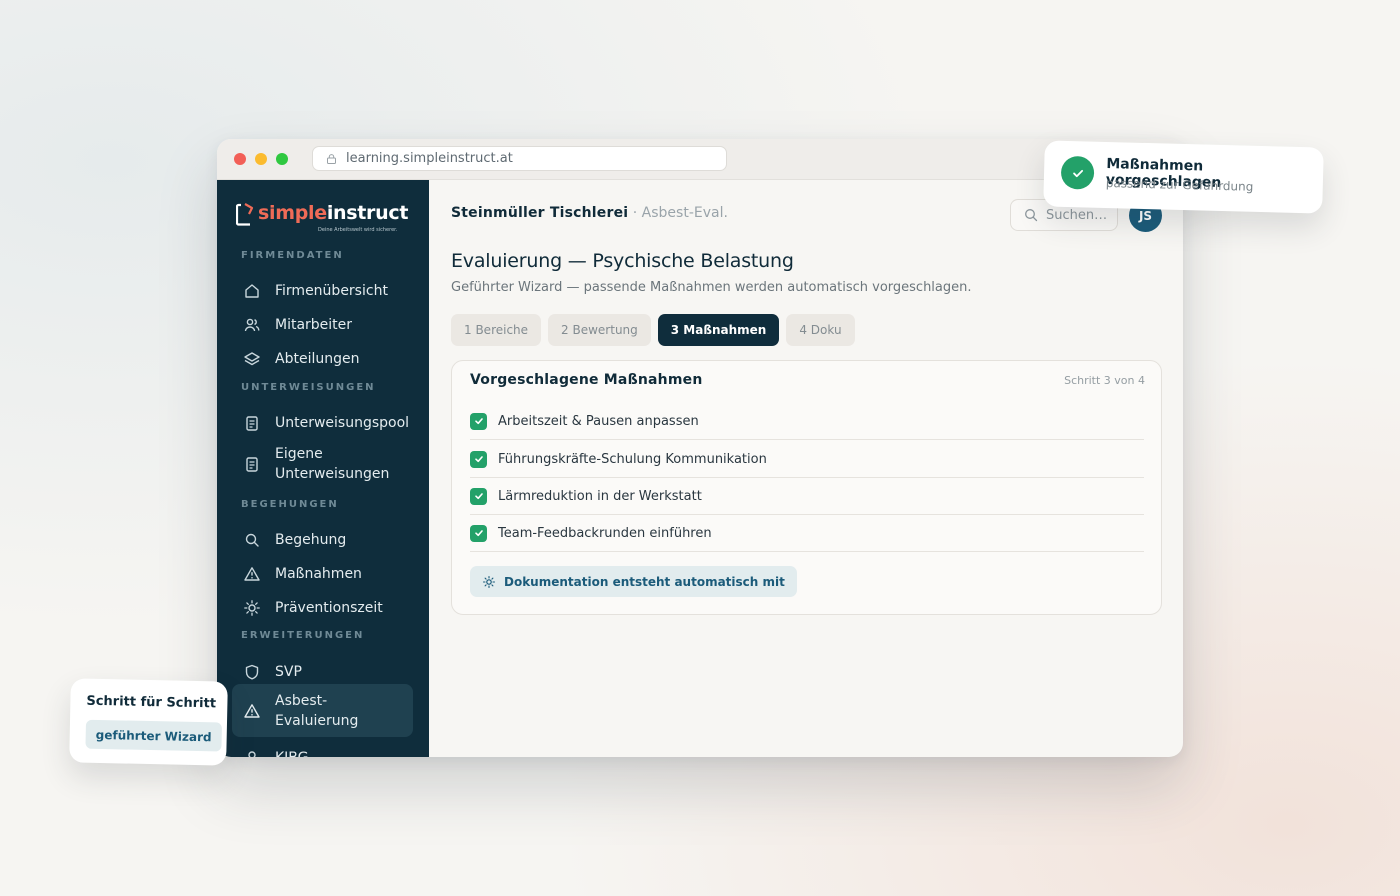 The height and width of the screenshot is (896, 1400). What do you see at coordinates (151, 702) in the screenshot?
I see `hint-title: Schritt für Schritt` at bounding box center [151, 702].